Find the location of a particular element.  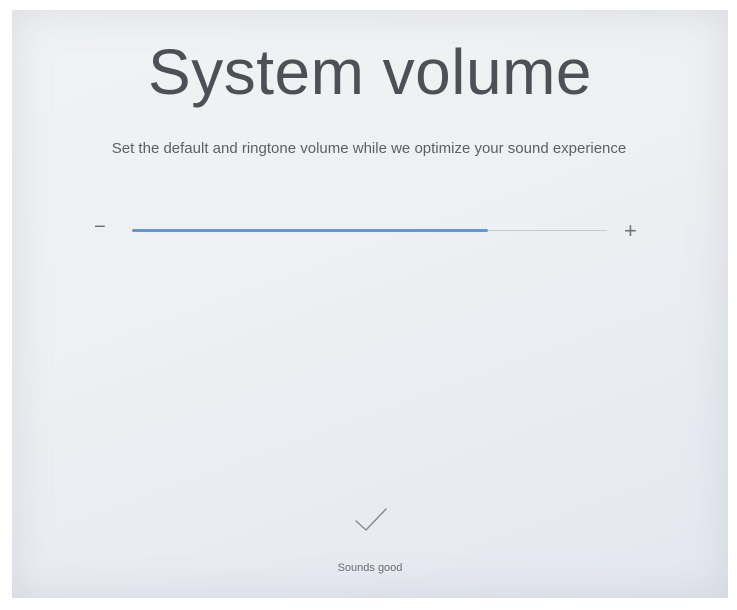

checkmark-icon is located at coordinates (370, 520).